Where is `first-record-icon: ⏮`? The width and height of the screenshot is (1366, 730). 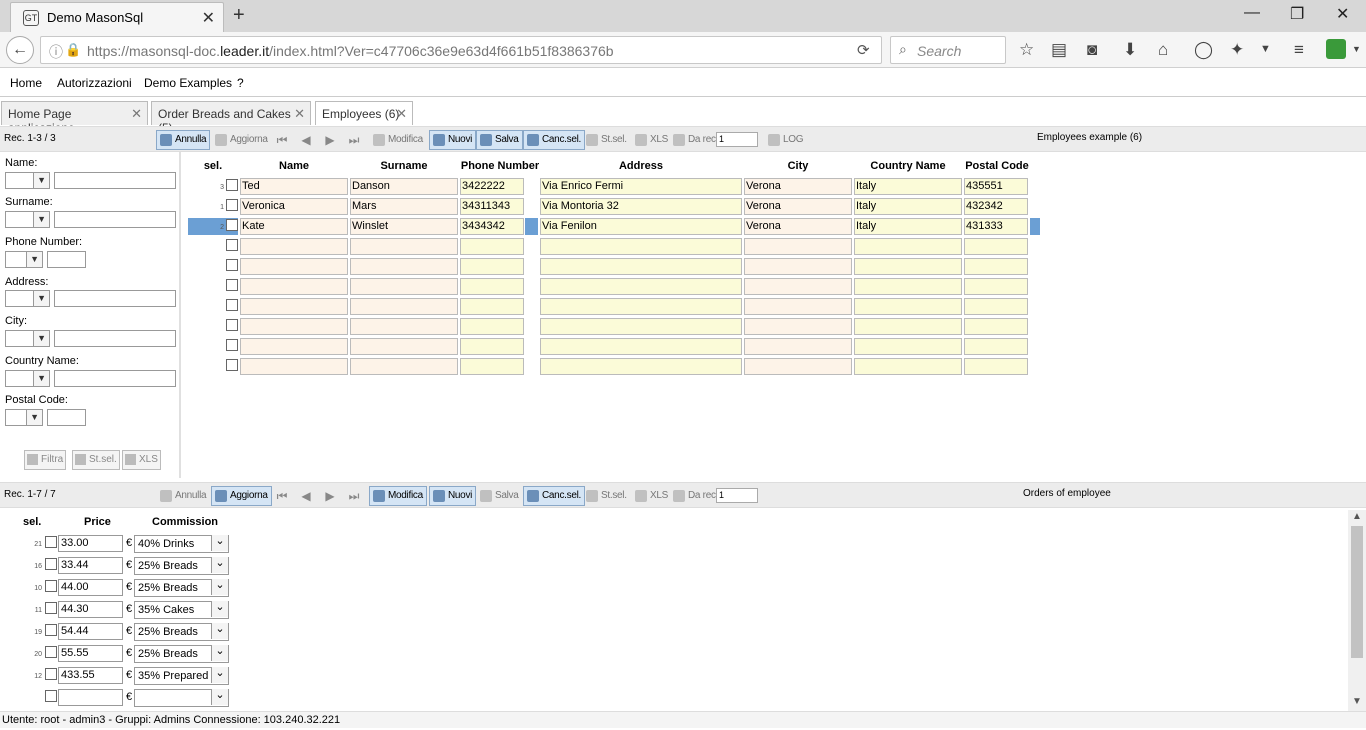 first-record-icon: ⏮ is located at coordinates (282, 496).